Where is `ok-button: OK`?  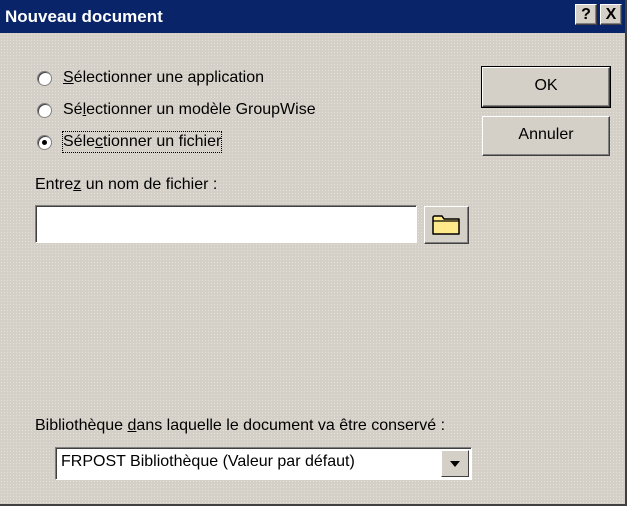 ok-button: OK is located at coordinates (546, 87).